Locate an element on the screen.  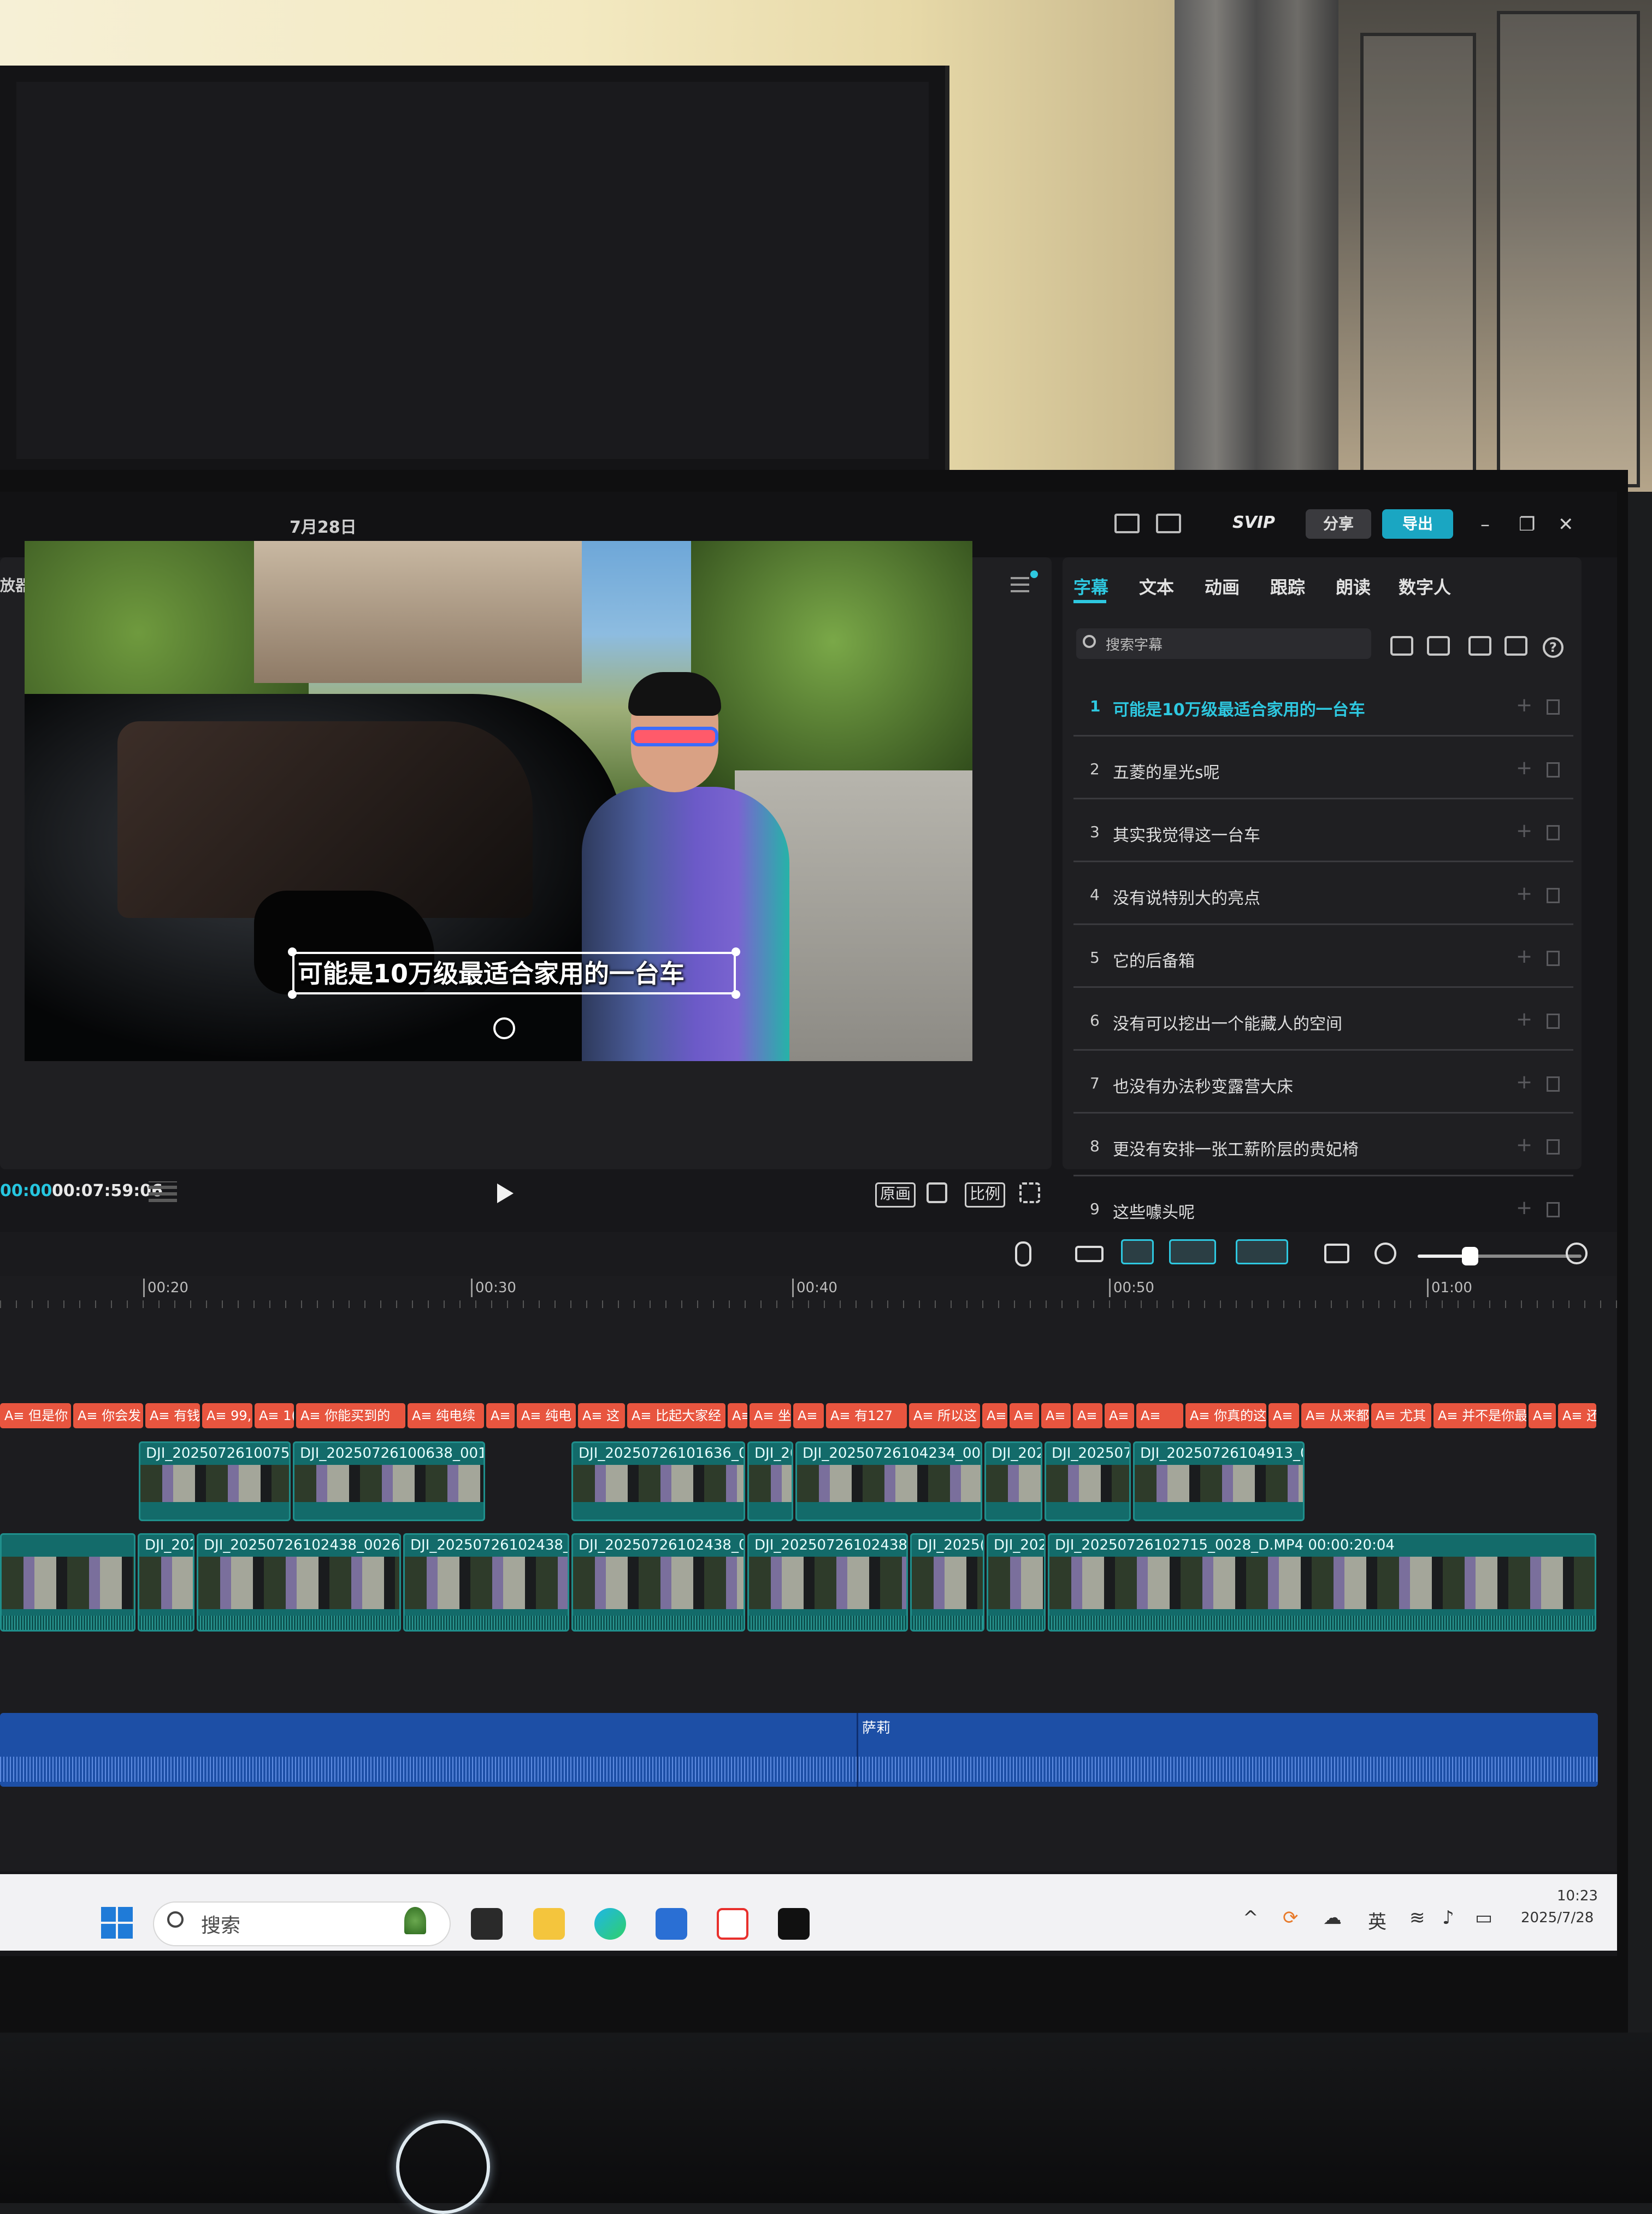
import-subtitle-icon is located at coordinates (1401, 646).